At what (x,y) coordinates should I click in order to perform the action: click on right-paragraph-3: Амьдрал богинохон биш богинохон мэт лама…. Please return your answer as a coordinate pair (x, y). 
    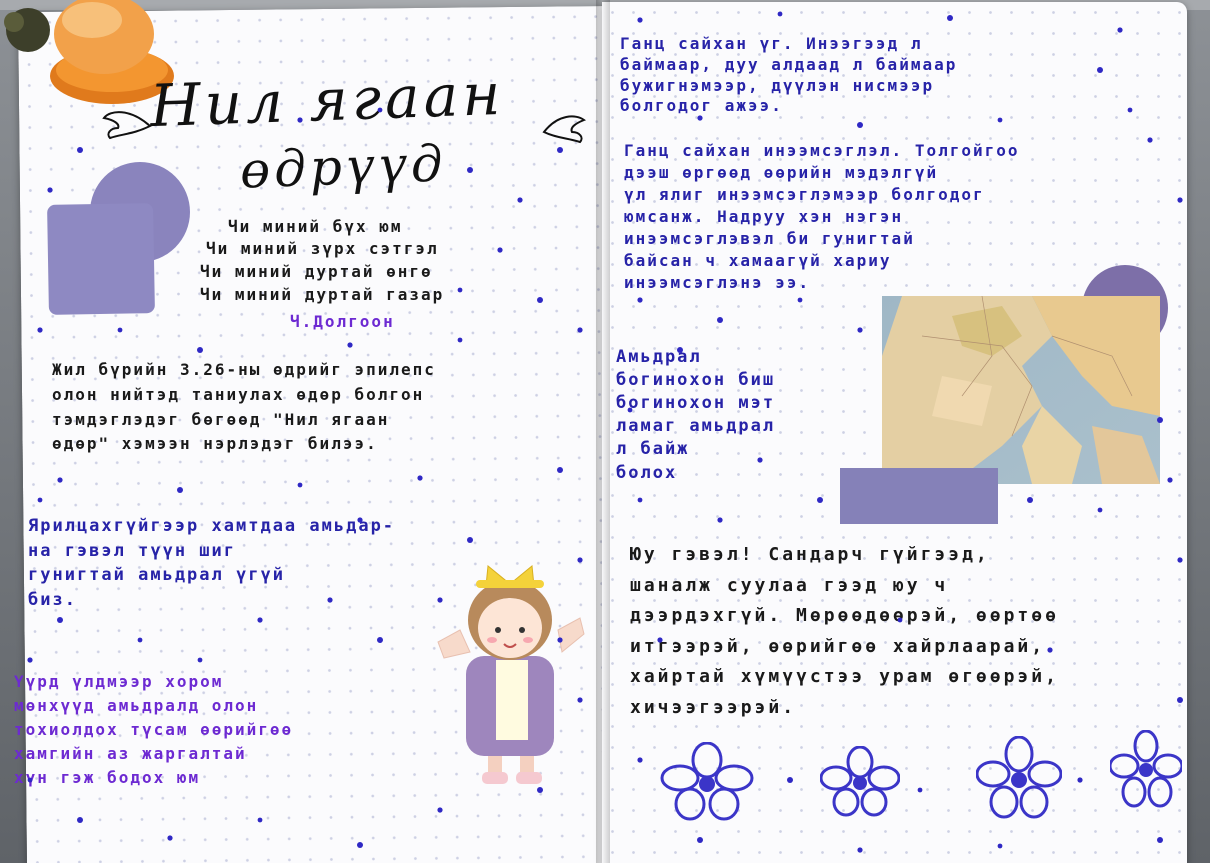
    Looking at the image, I should click on (696, 415).